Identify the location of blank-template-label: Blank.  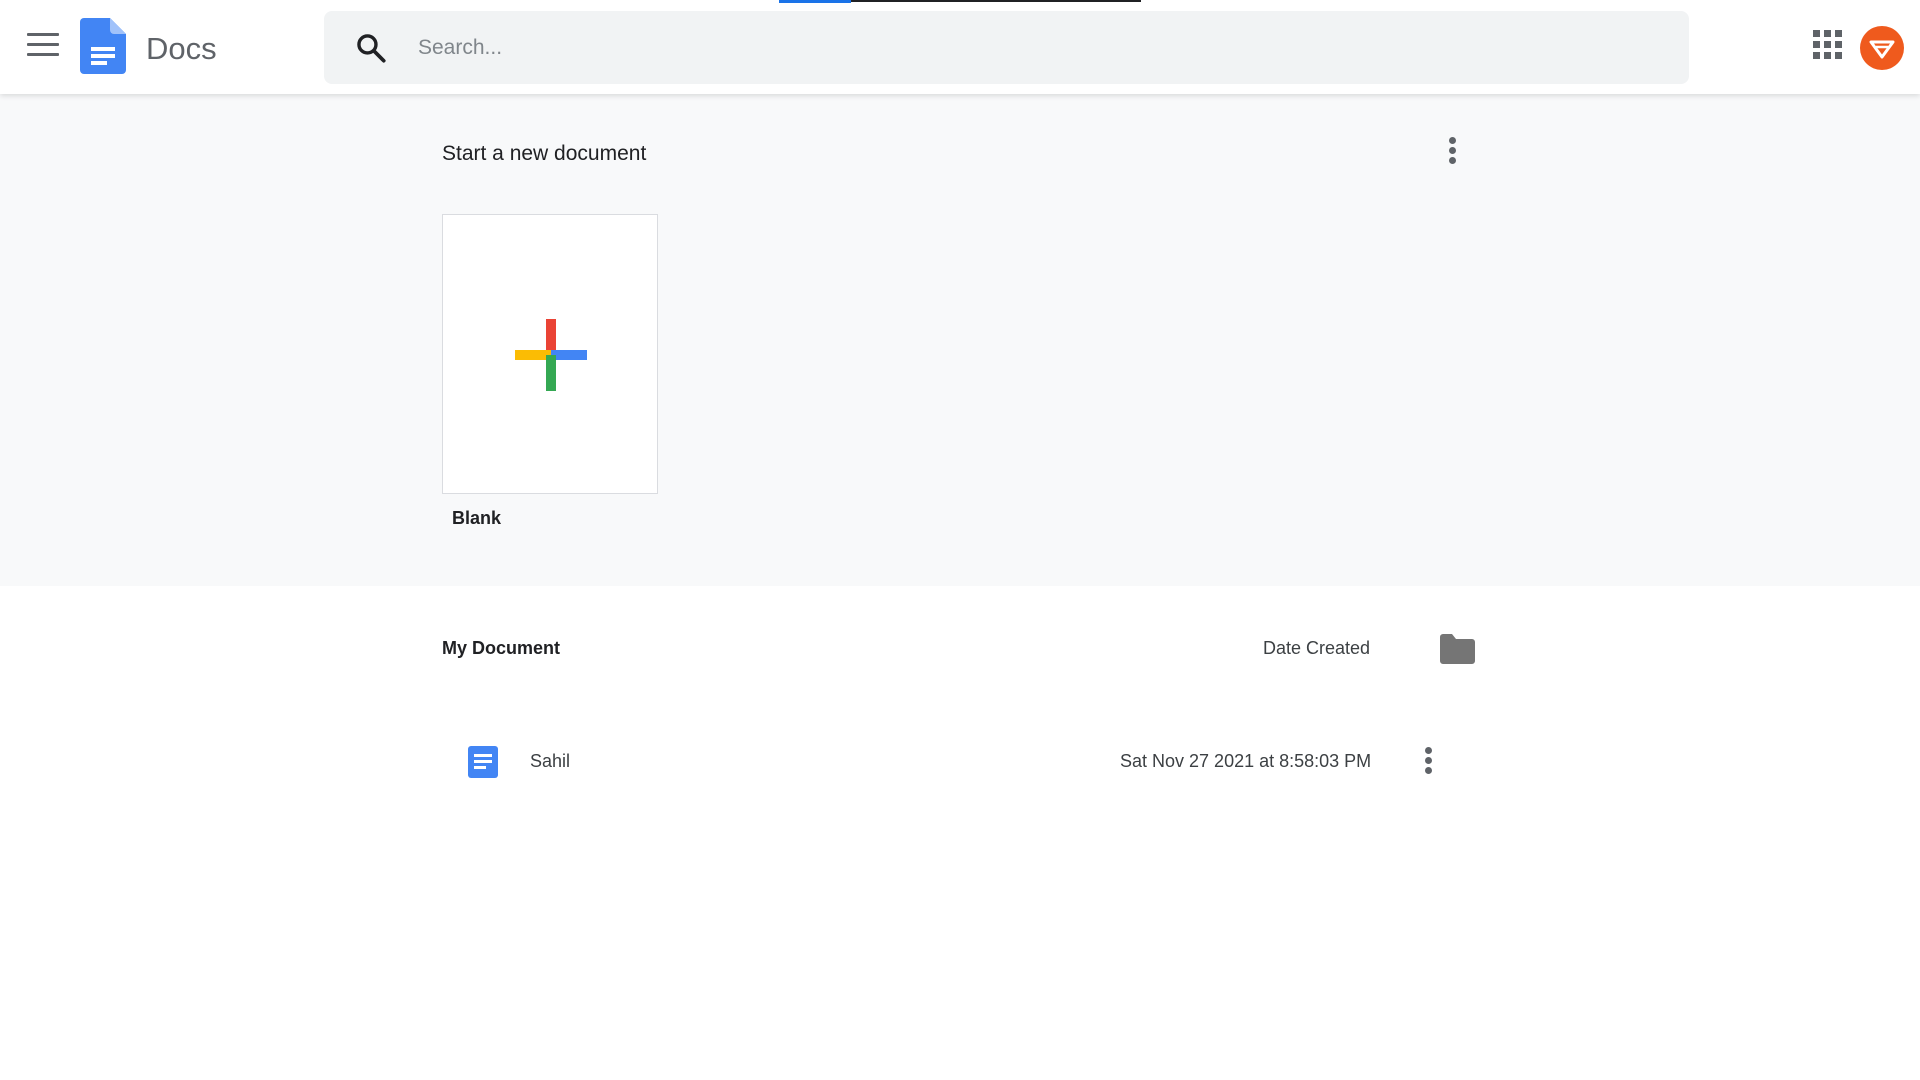
(476, 518).